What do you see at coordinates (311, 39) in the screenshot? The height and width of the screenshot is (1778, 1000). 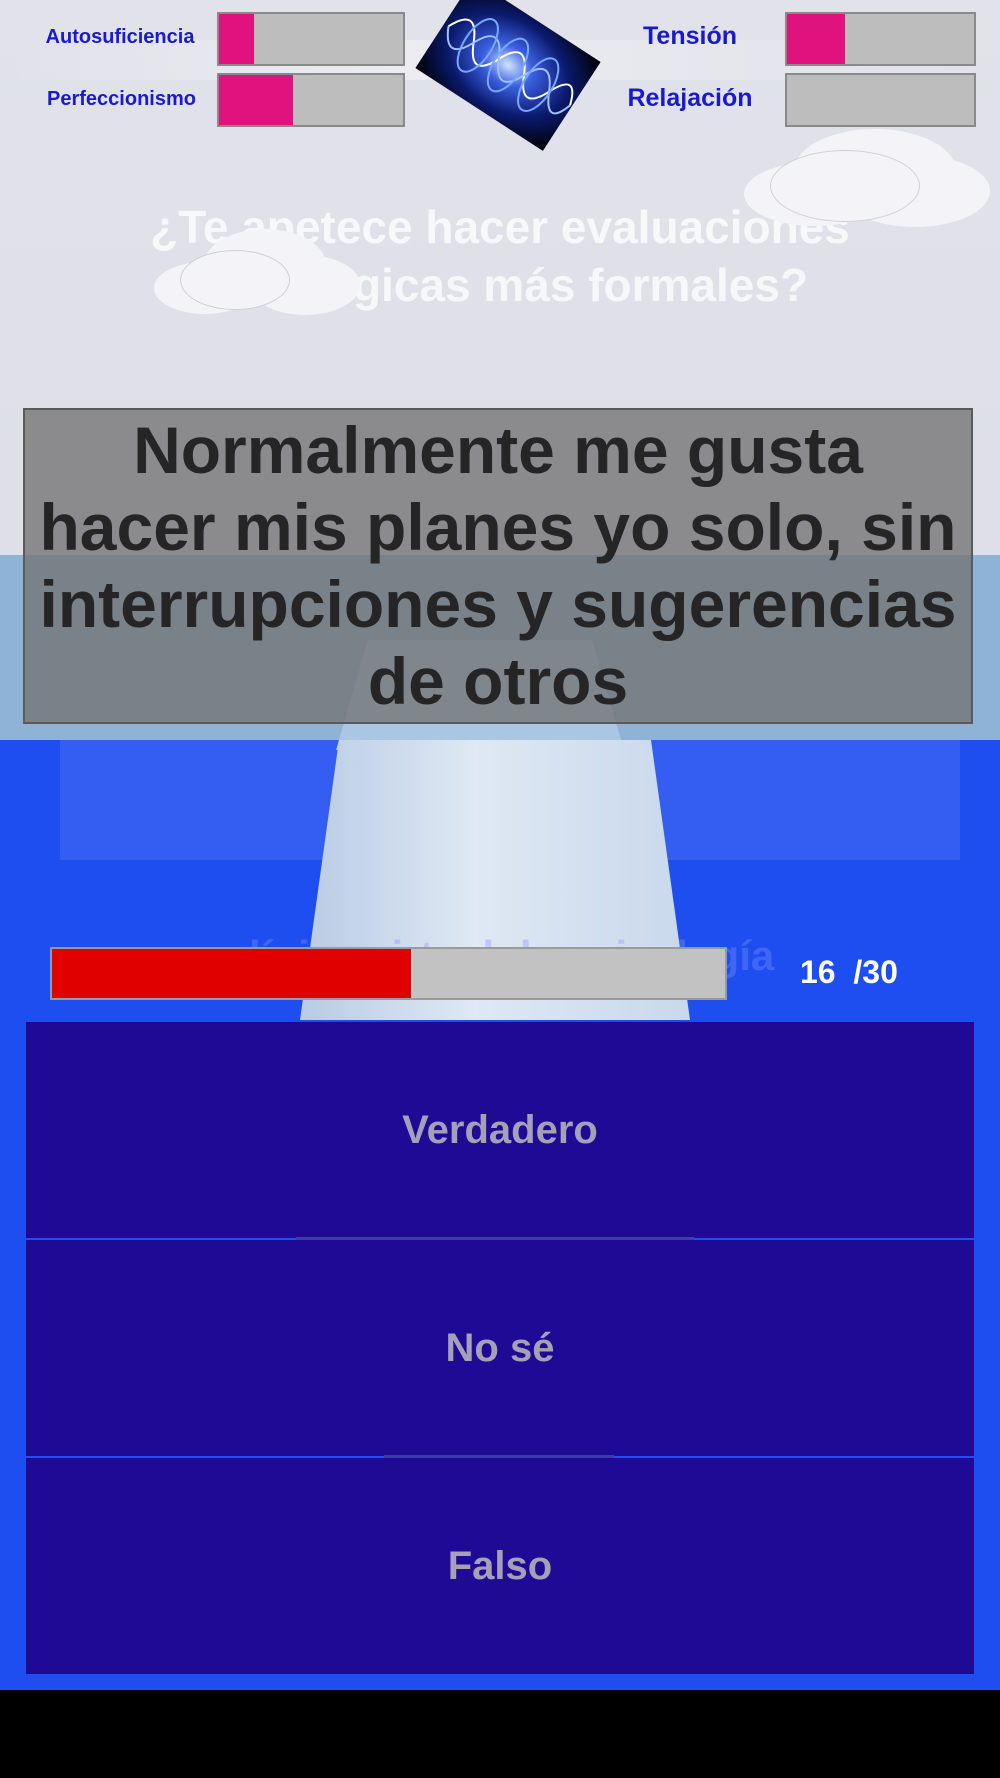 I see `meter-autosuficiencia` at bounding box center [311, 39].